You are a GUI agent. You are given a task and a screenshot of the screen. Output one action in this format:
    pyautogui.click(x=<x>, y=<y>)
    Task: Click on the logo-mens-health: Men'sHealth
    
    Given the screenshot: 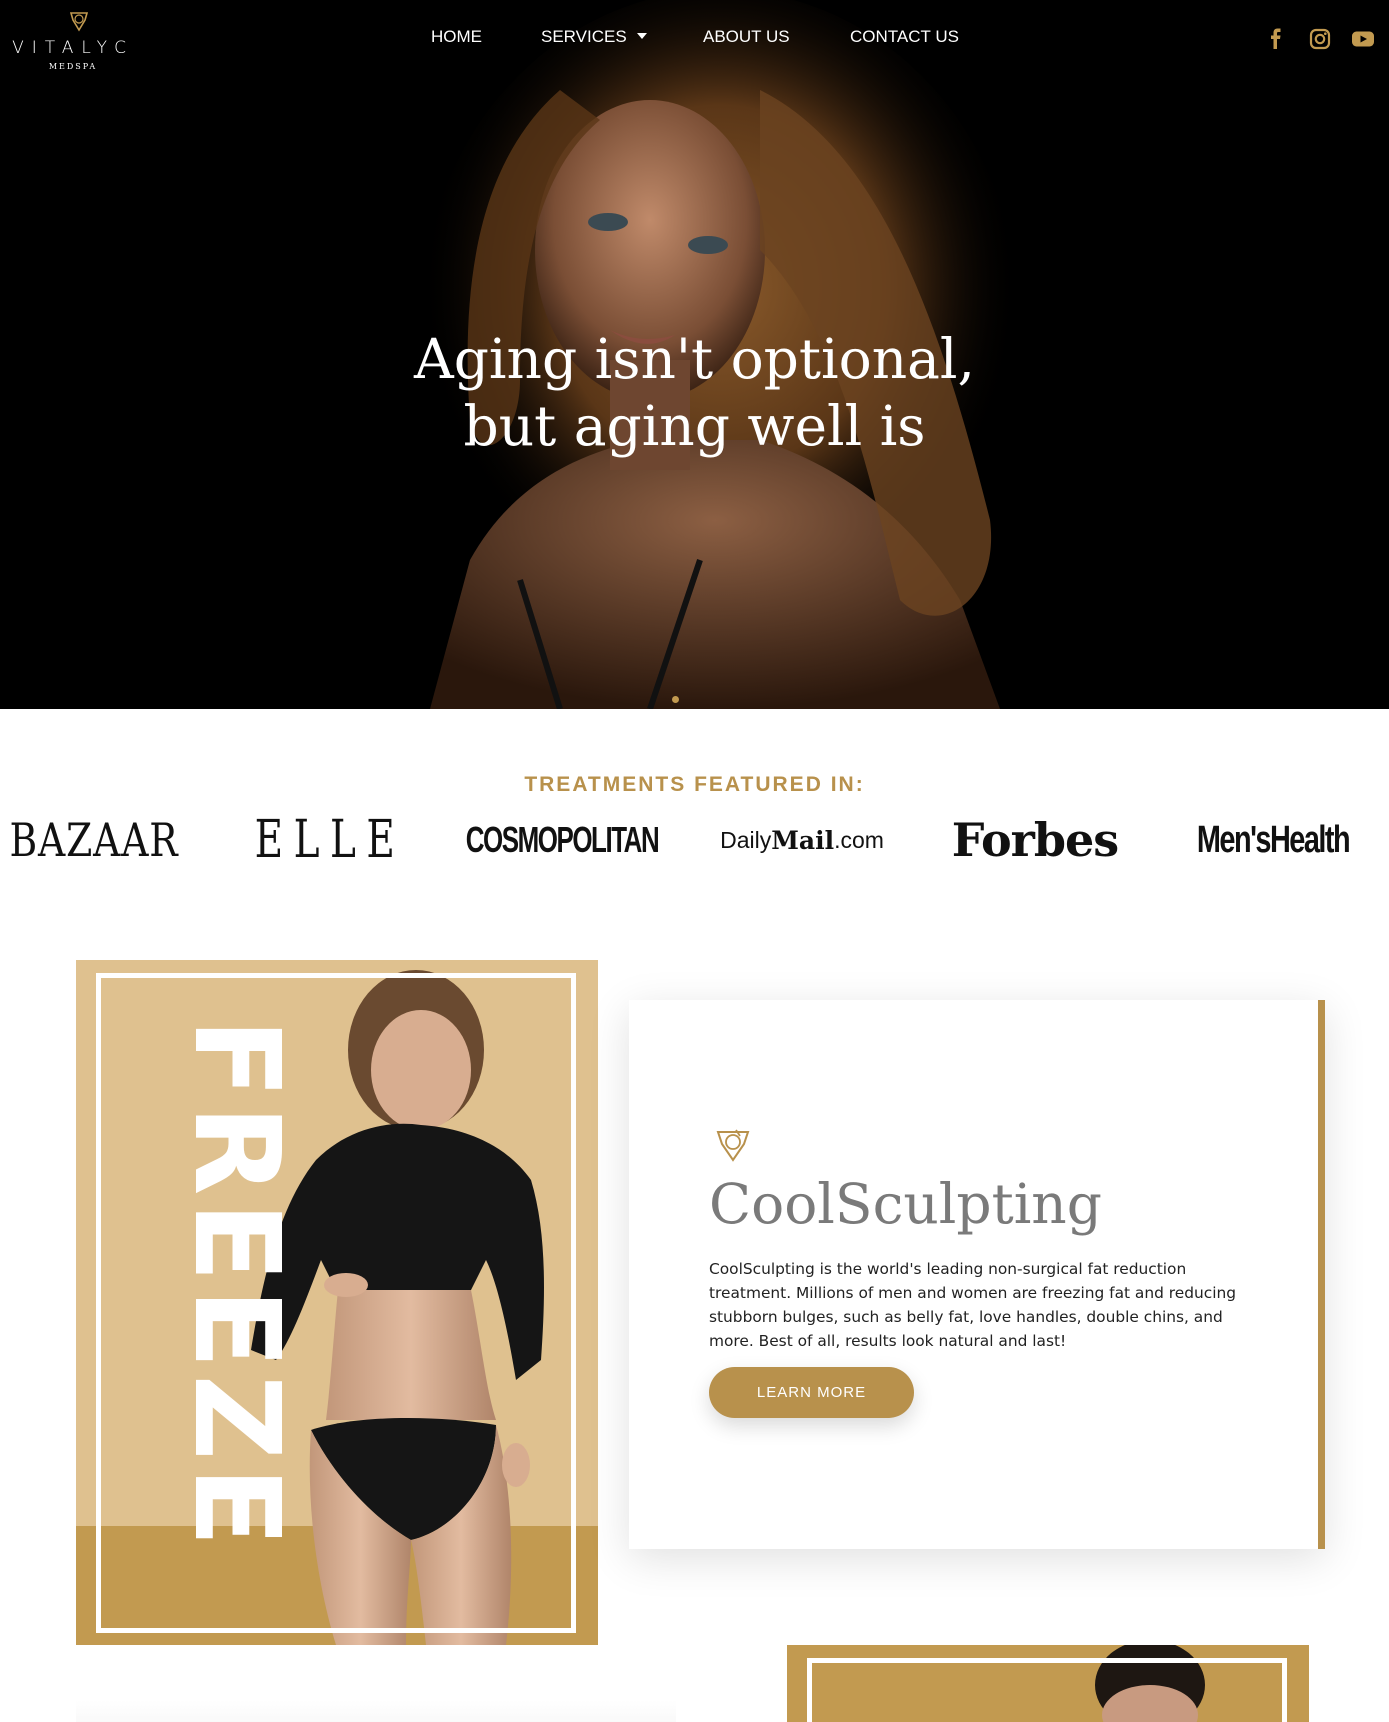 What is the action you would take?
    pyautogui.click(x=1274, y=840)
    